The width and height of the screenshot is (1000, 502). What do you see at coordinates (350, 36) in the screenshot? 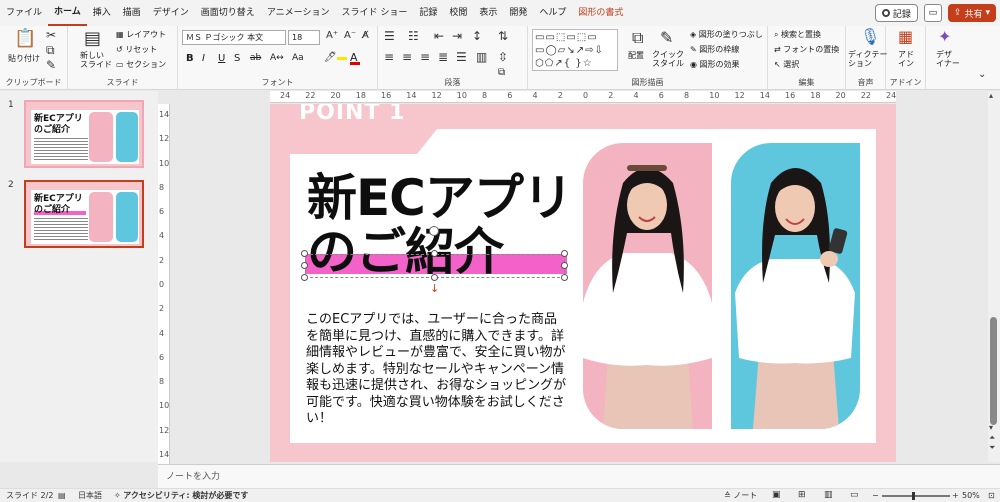
I see `shrink-font-icon: A⁻` at bounding box center [350, 36].